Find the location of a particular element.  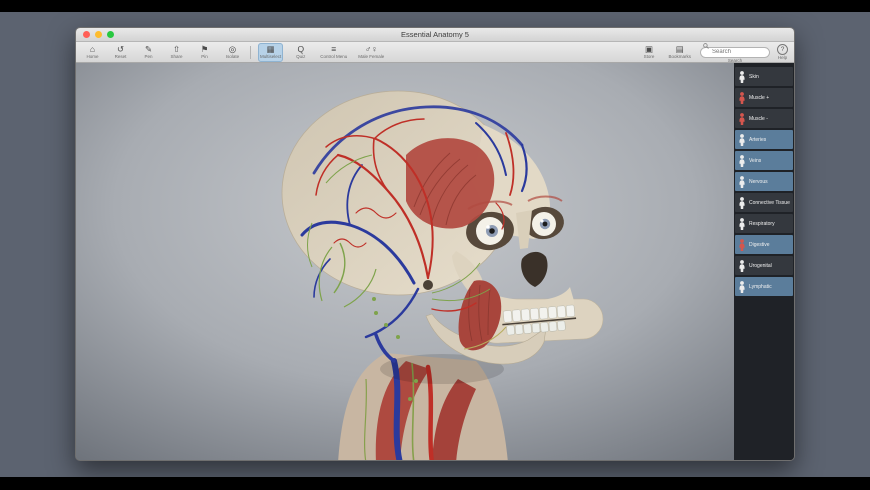

toolbar-item-label: Quiz is located at coordinates (301, 56).